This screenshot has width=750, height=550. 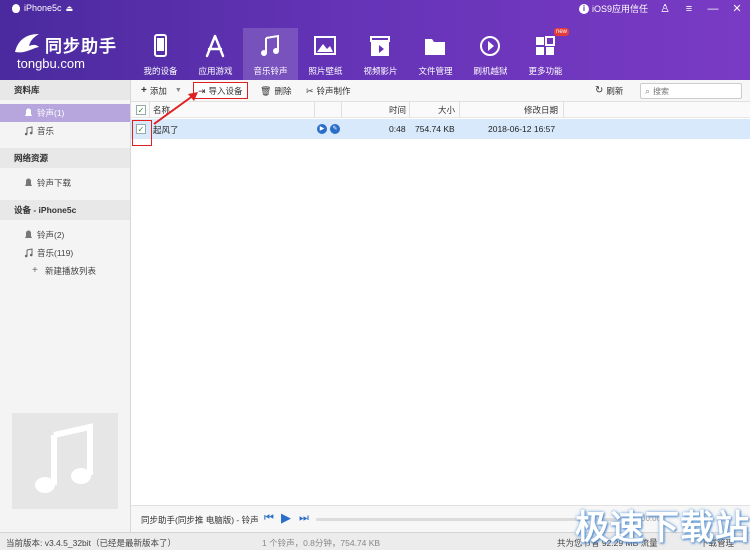 What do you see at coordinates (202, 90) in the screenshot?
I see `import-icon: ⇥` at bounding box center [202, 90].